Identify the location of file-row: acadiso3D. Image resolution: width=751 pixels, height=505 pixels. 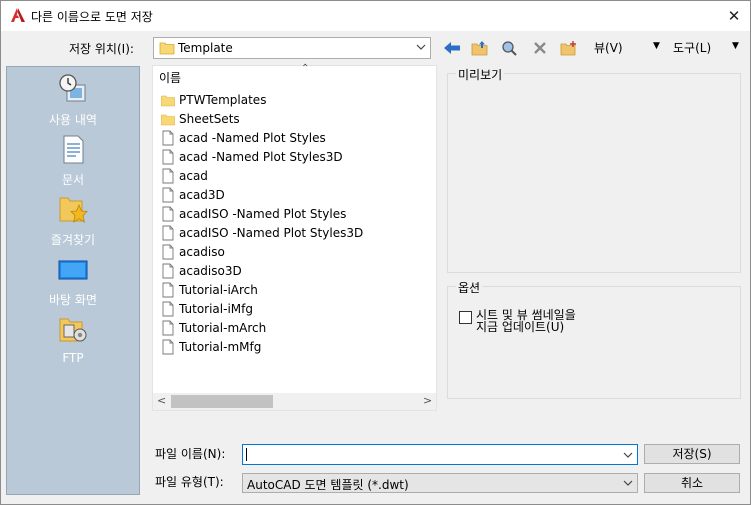
(201, 270).